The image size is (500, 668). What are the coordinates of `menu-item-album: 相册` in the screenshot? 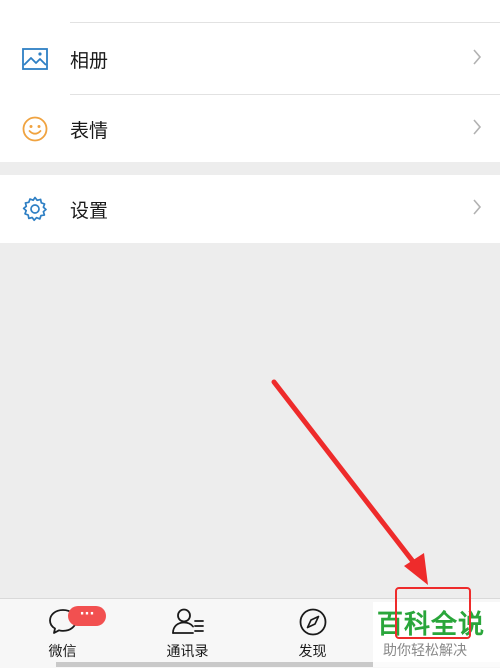 It's located at (250, 59).